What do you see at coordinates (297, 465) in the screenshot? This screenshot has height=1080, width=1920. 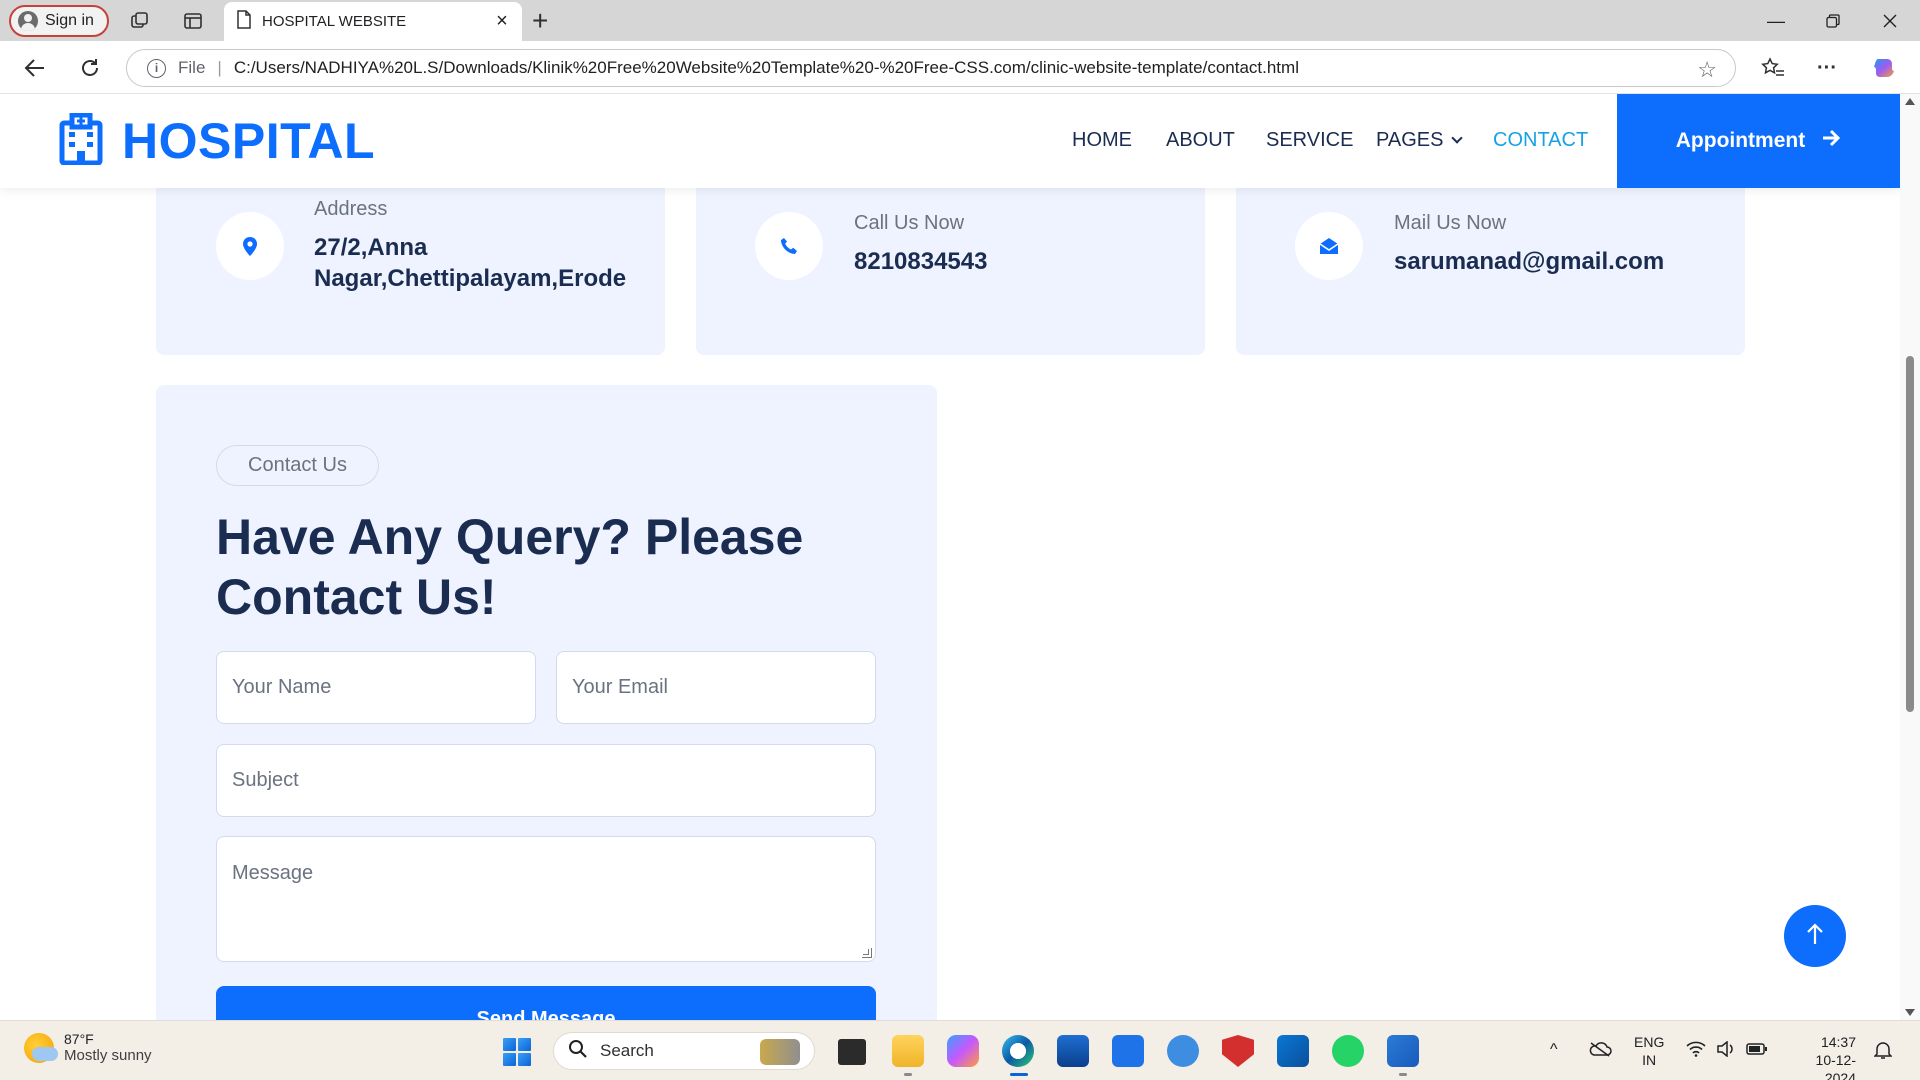 I see `contact-us-badge: Contact Us` at bounding box center [297, 465].